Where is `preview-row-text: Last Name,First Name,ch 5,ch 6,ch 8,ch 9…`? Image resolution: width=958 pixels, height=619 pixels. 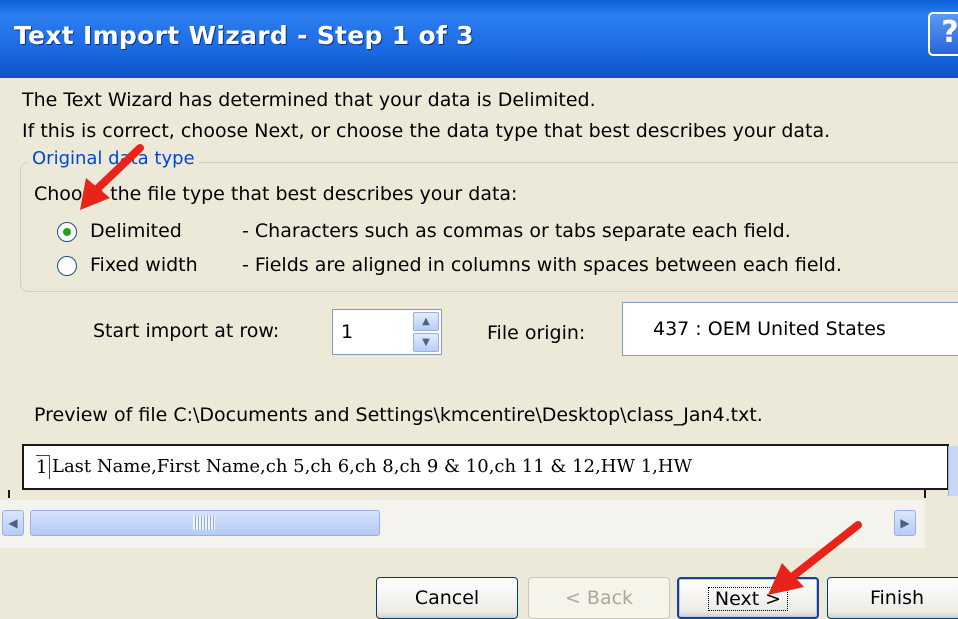
preview-row-text: Last Name,First Name,ch 5,ch 6,ch 8,ch 9… is located at coordinates (372, 466).